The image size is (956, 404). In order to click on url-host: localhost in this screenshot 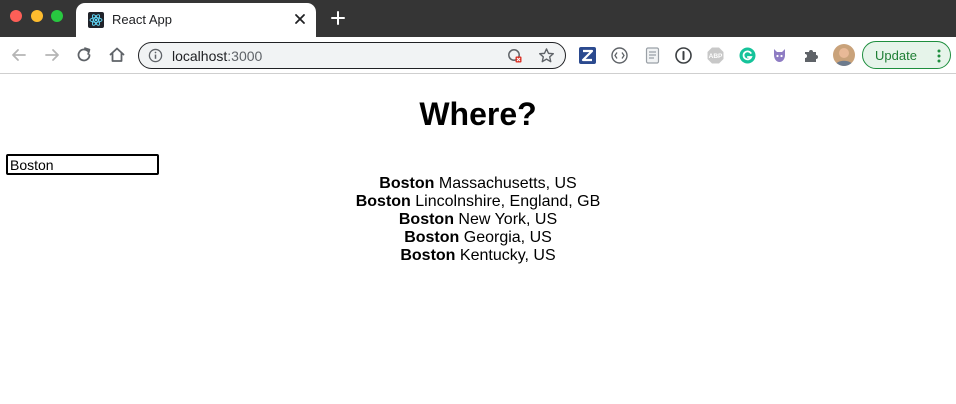, I will do `click(200, 56)`.